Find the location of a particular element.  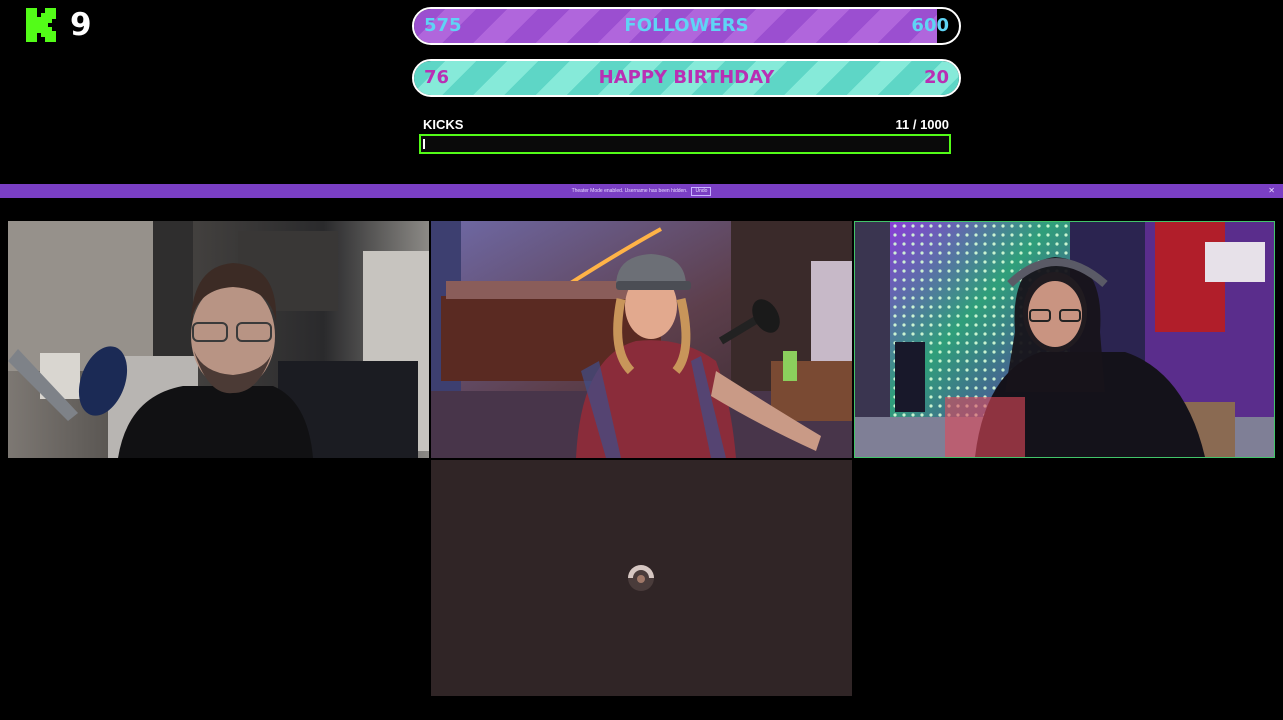

loading-spinner-icon is located at coordinates (641, 578).